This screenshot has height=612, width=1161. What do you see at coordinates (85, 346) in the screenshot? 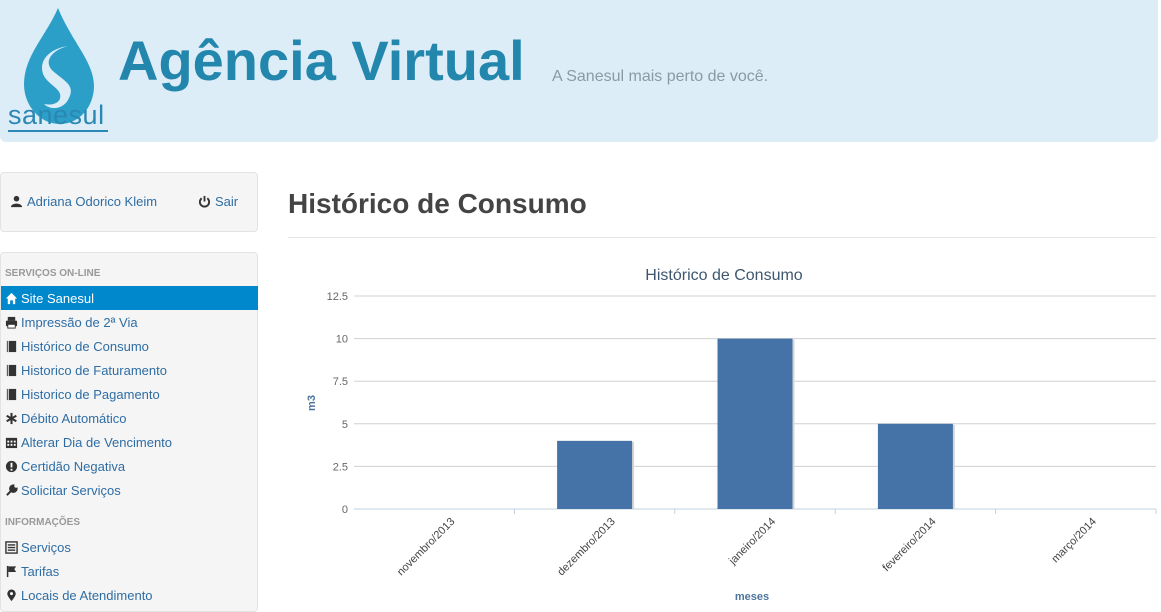
I see `sidebar-item-label: Histórico de Consumo` at bounding box center [85, 346].